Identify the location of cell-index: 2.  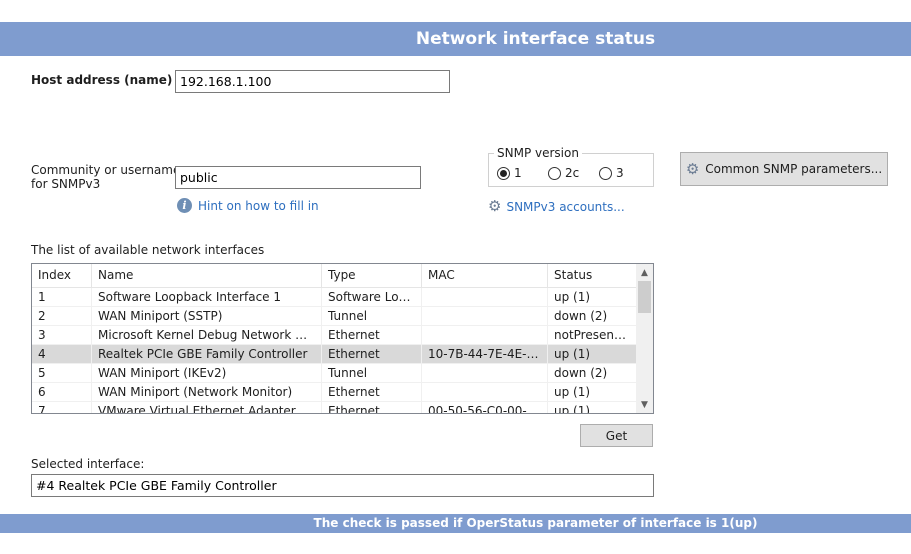
(62, 316).